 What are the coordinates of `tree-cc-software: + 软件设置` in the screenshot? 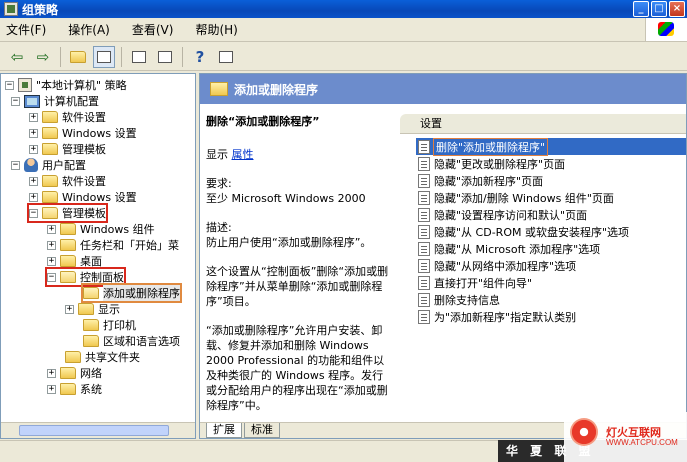 It's located at (67, 117).